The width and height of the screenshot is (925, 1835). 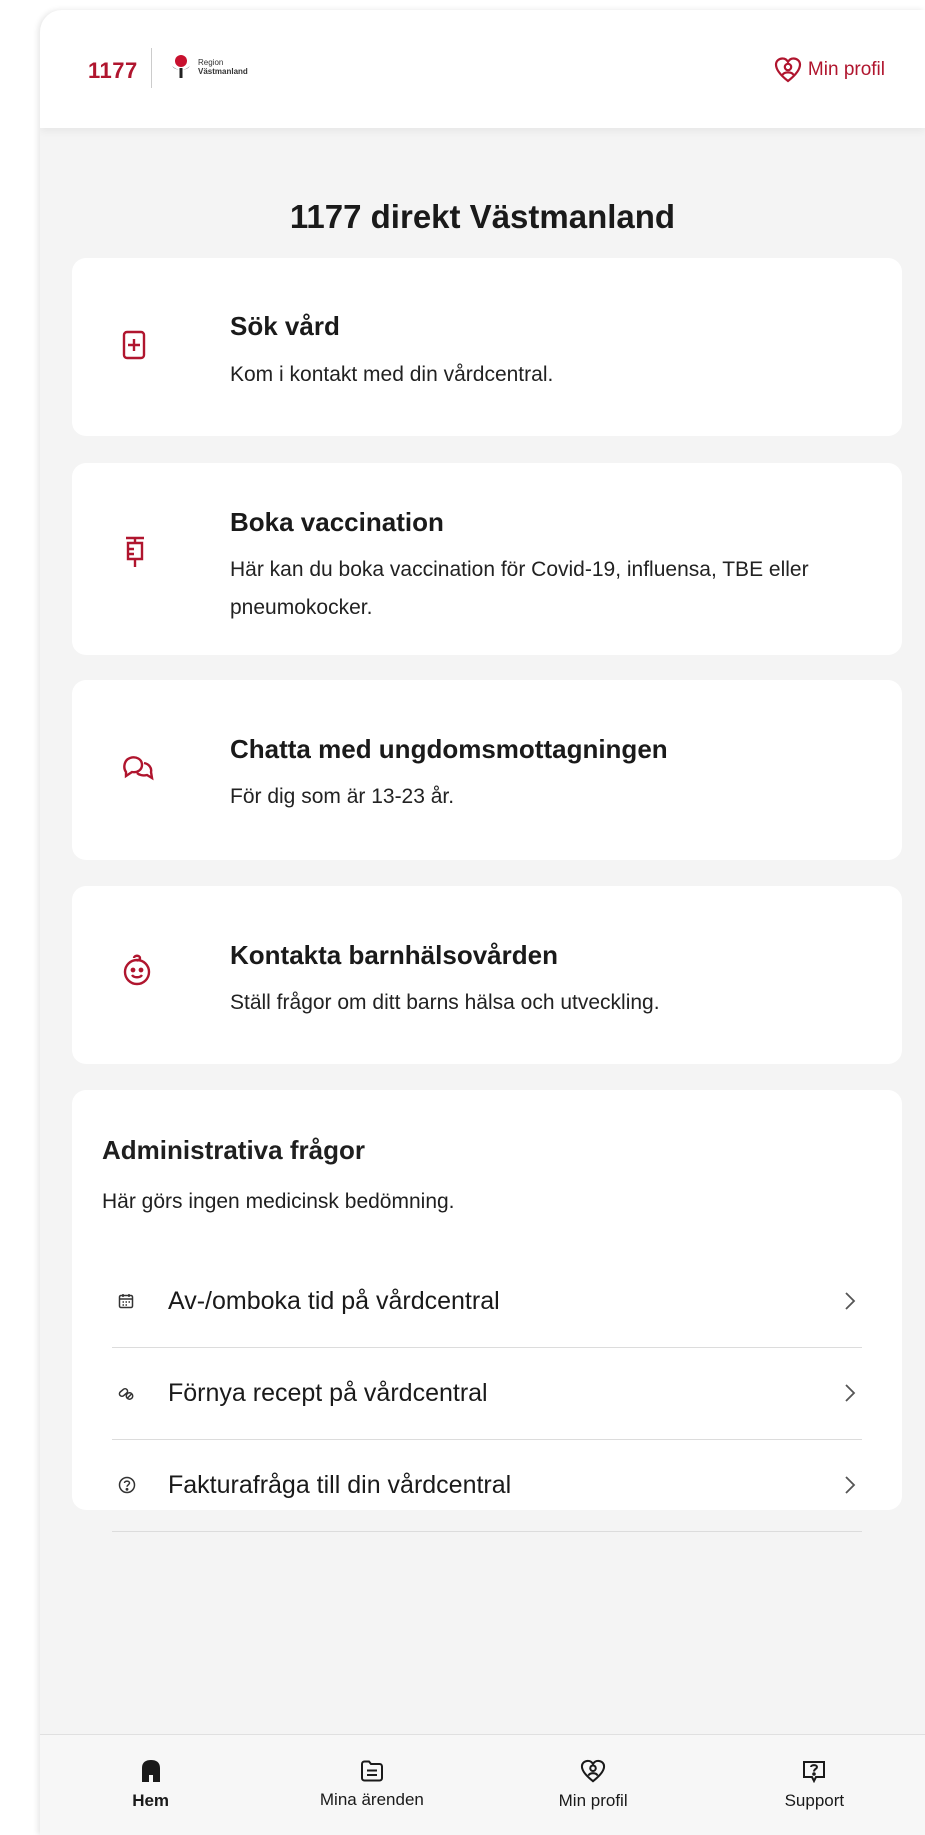 What do you see at coordinates (846, 69) in the screenshot?
I see `profile-link-label: Min profil` at bounding box center [846, 69].